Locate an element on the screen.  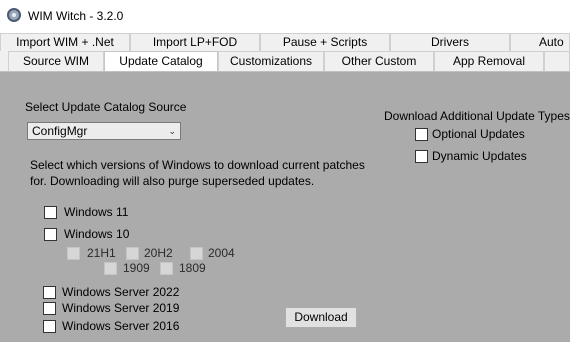
windows11-label: Windows 11 is located at coordinates (96, 212).